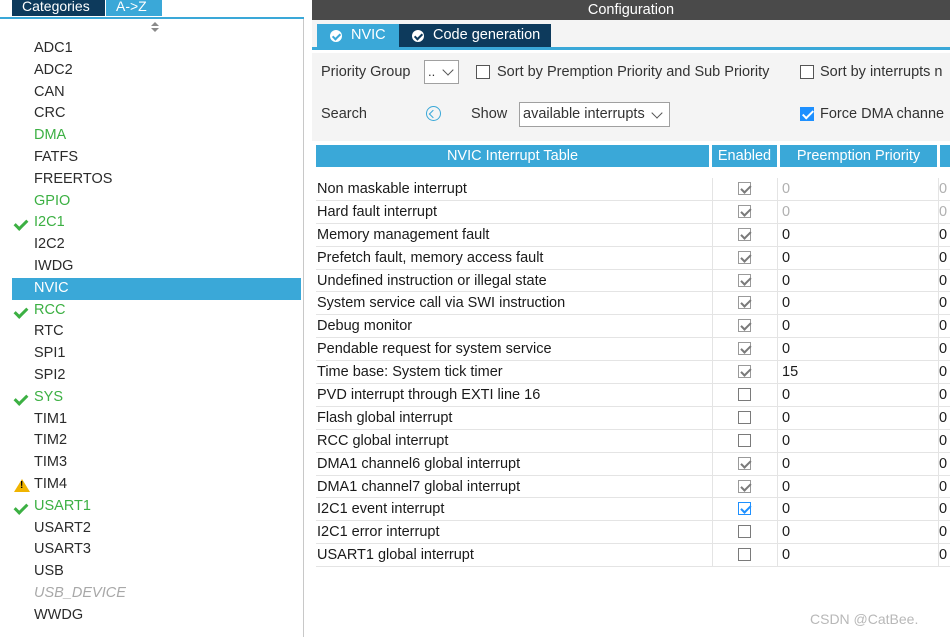 The image size is (950, 637). What do you see at coordinates (633, 418) in the screenshot?
I see `table-row: Flash global interrupt 0 0` at bounding box center [633, 418].